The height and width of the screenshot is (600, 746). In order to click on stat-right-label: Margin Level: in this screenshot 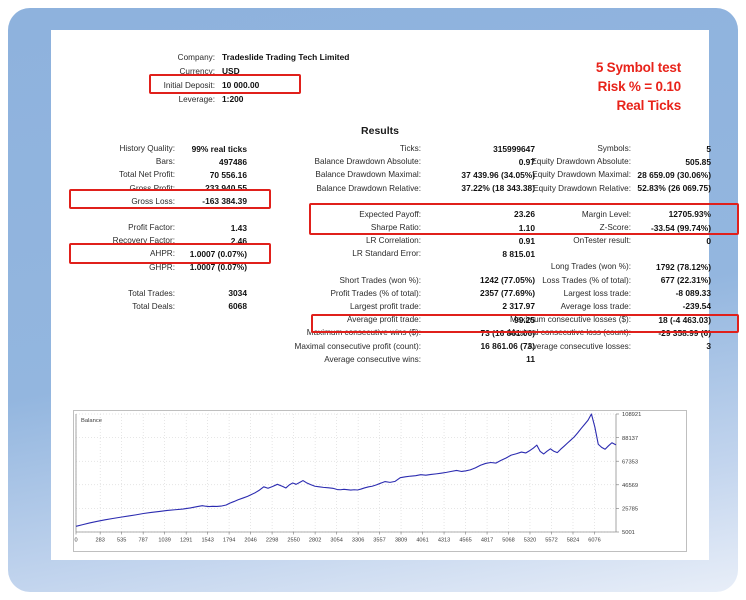, I will do `click(606, 214)`.